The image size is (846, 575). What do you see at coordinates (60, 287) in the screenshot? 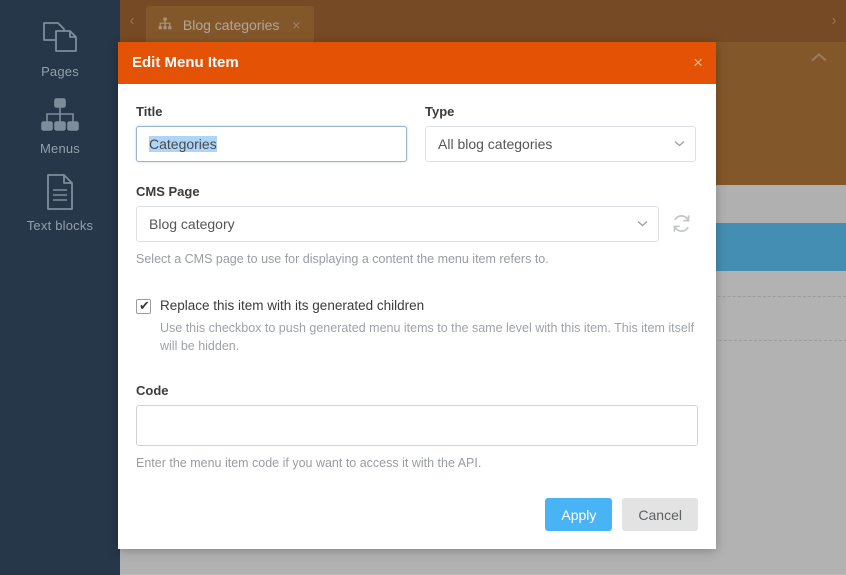
I see `main-sidebar: Pages Menus Text blocks` at bounding box center [60, 287].